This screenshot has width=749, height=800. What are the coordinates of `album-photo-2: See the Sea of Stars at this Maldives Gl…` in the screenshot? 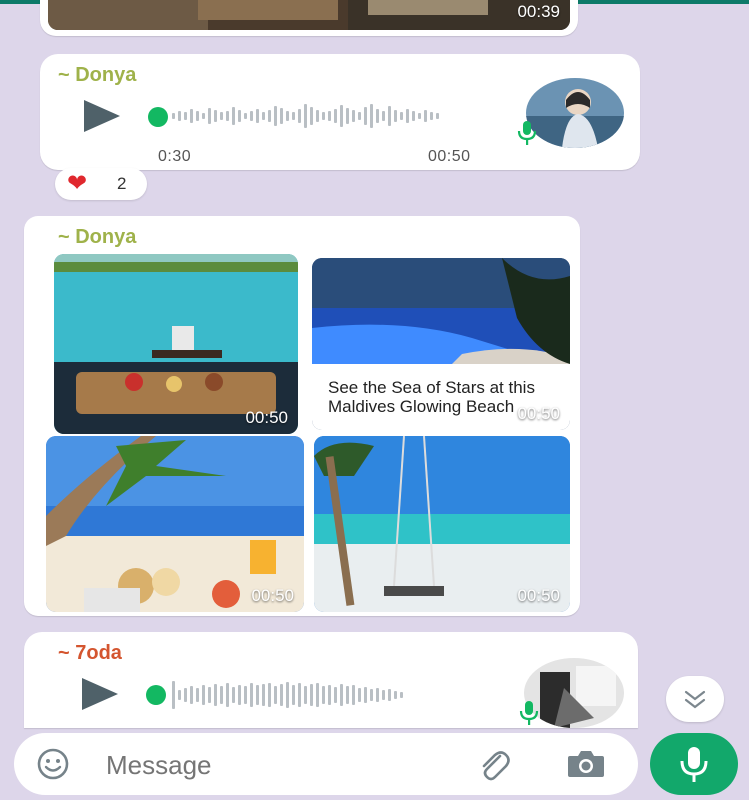 It's located at (441, 344).